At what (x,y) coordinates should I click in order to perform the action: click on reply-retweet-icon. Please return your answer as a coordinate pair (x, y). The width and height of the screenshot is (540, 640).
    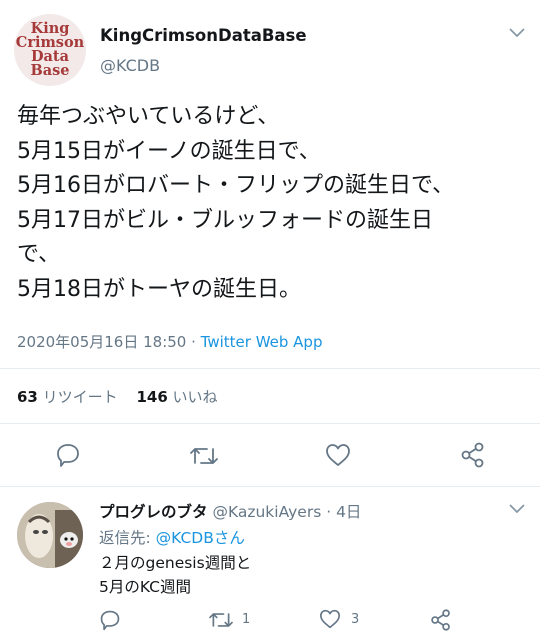
    Looking at the image, I should click on (221, 620).